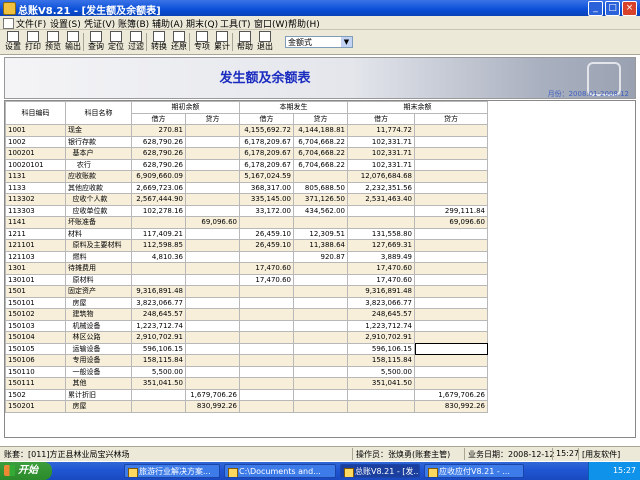 This screenshot has height=480, width=640. I want to click on cell-code: 10020101, so click(35, 164).